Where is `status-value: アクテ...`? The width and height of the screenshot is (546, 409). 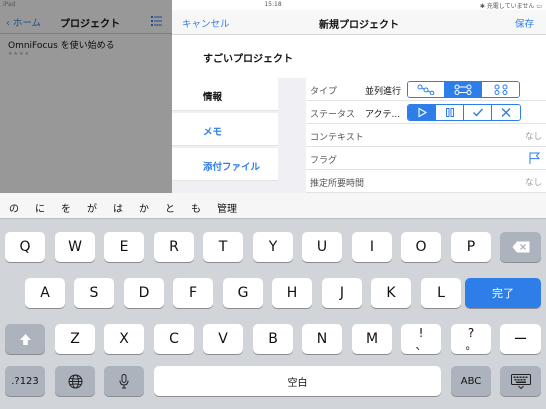
status-value: アクテ... is located at coordinates (383, 115).